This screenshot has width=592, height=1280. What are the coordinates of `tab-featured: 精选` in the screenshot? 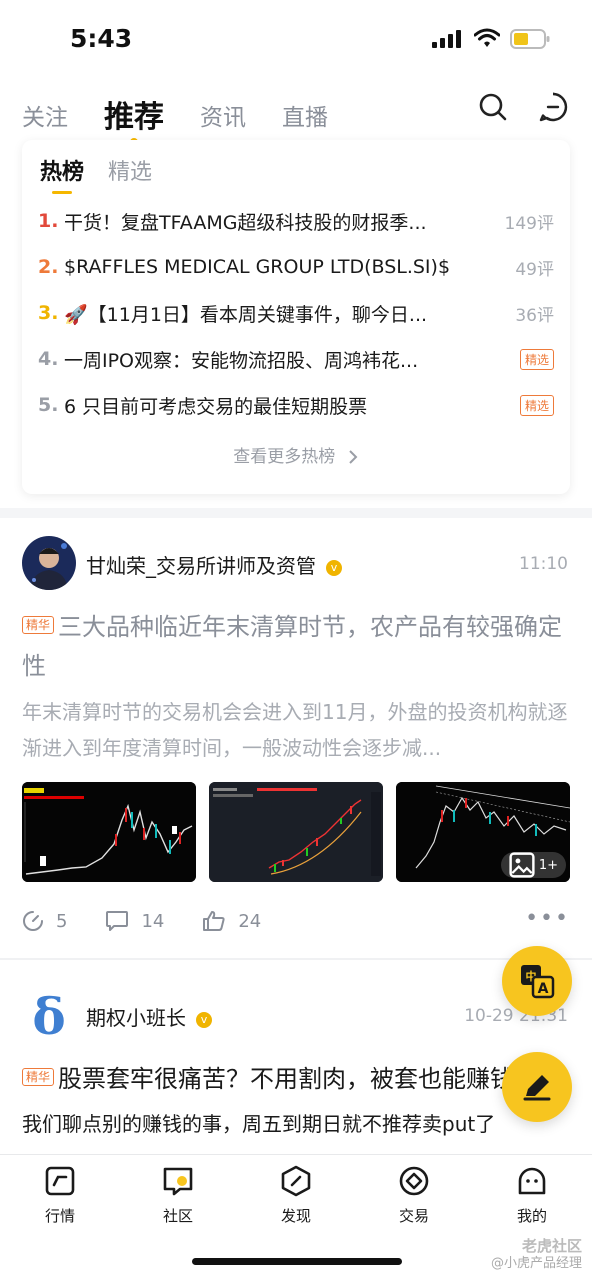 It's located at (130, 174).